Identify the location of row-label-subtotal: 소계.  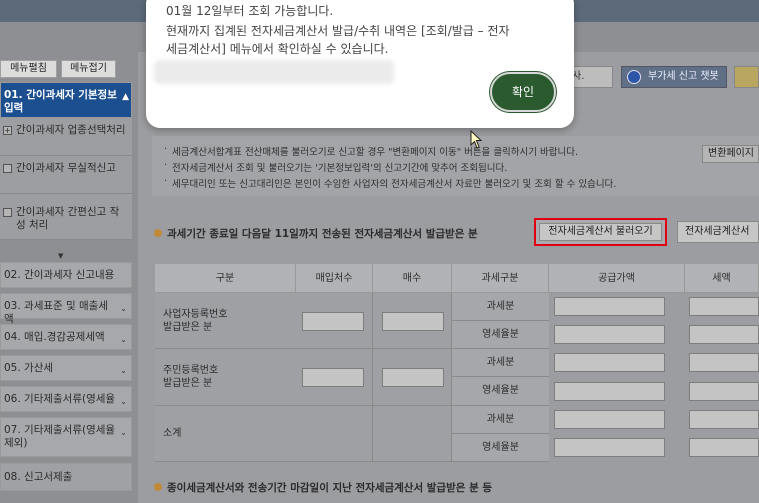
(225, 434).